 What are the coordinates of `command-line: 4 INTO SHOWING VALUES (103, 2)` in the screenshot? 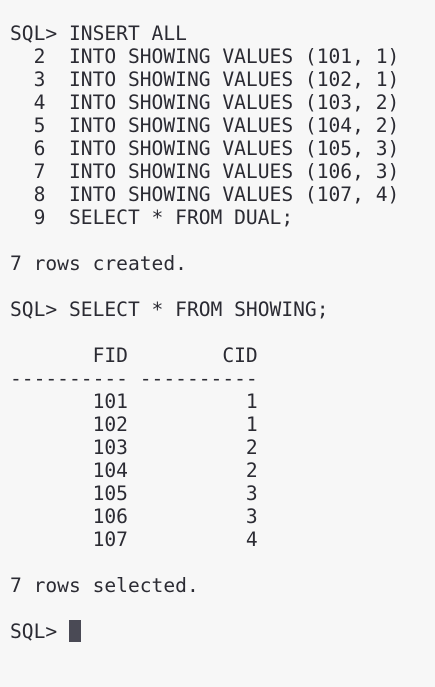 It's located at (205, 102).